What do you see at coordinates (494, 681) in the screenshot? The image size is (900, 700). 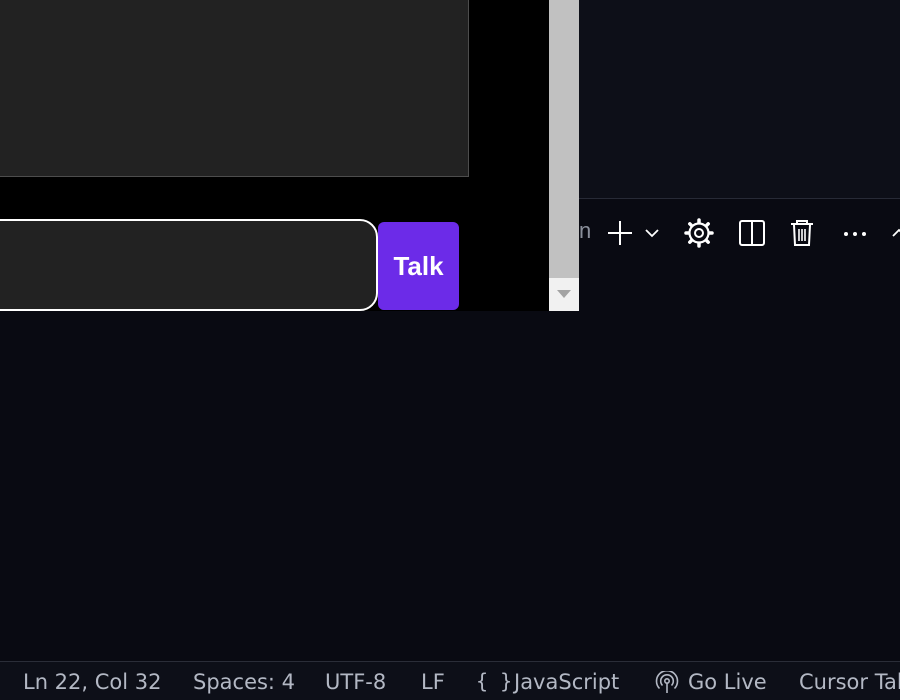 I see `braces-icon: { }` at bounding box center [494, 681].